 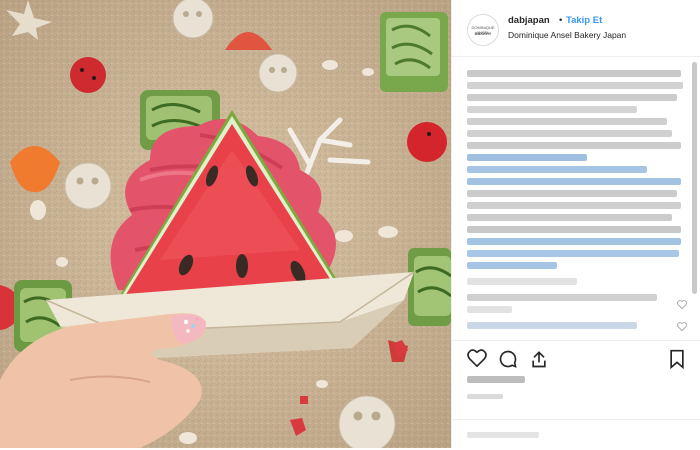 What do you see at coordinates (567, 35) in the screenshot?
I see `location-link: Dominique Ansel Bakery Japan` at bounding box center [567, 35].